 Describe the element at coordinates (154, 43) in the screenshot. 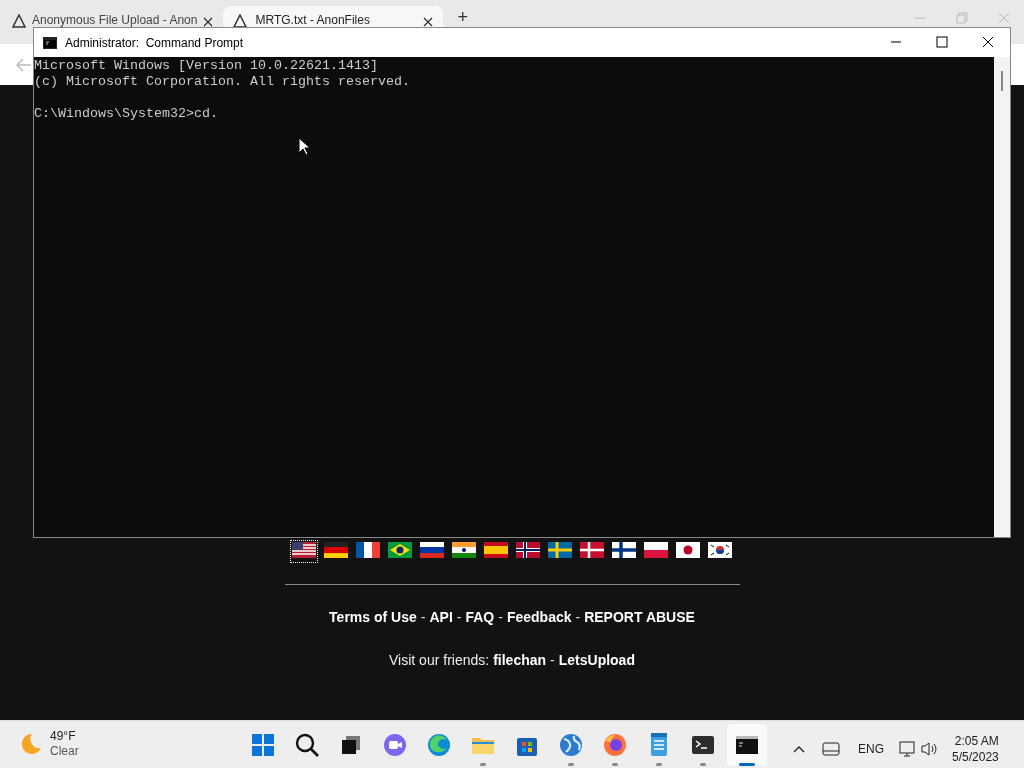

I see `window-title: Administrator: Command Prompt` at that location.